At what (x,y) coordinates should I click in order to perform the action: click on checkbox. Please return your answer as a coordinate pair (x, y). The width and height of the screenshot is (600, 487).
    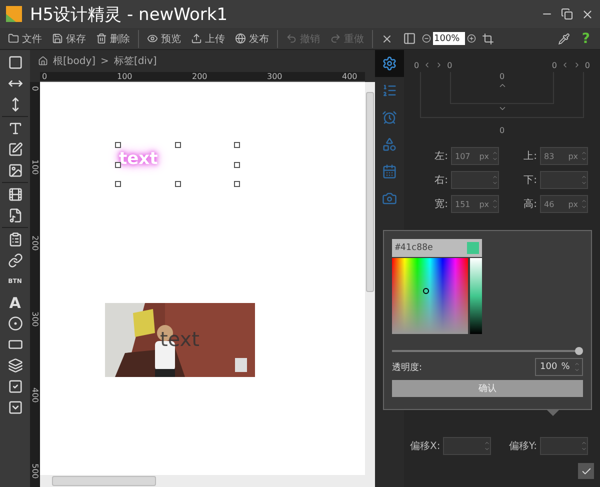
    Looking at the image, I should click on (586, 471).